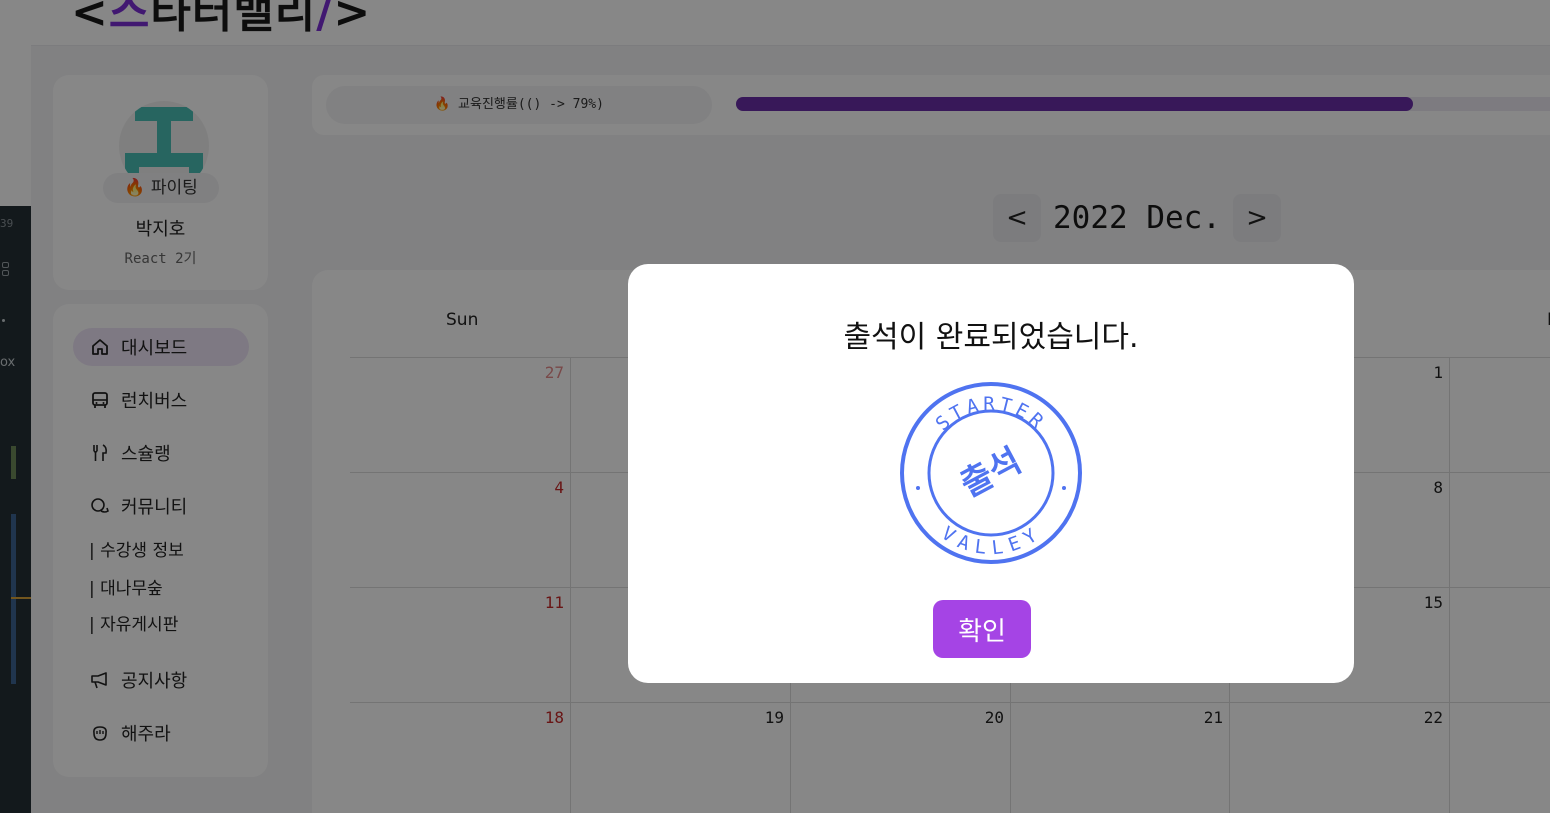  I want to click on attendance-stamp-icon: STARTER VALLEY 출석, so click(991, 473).